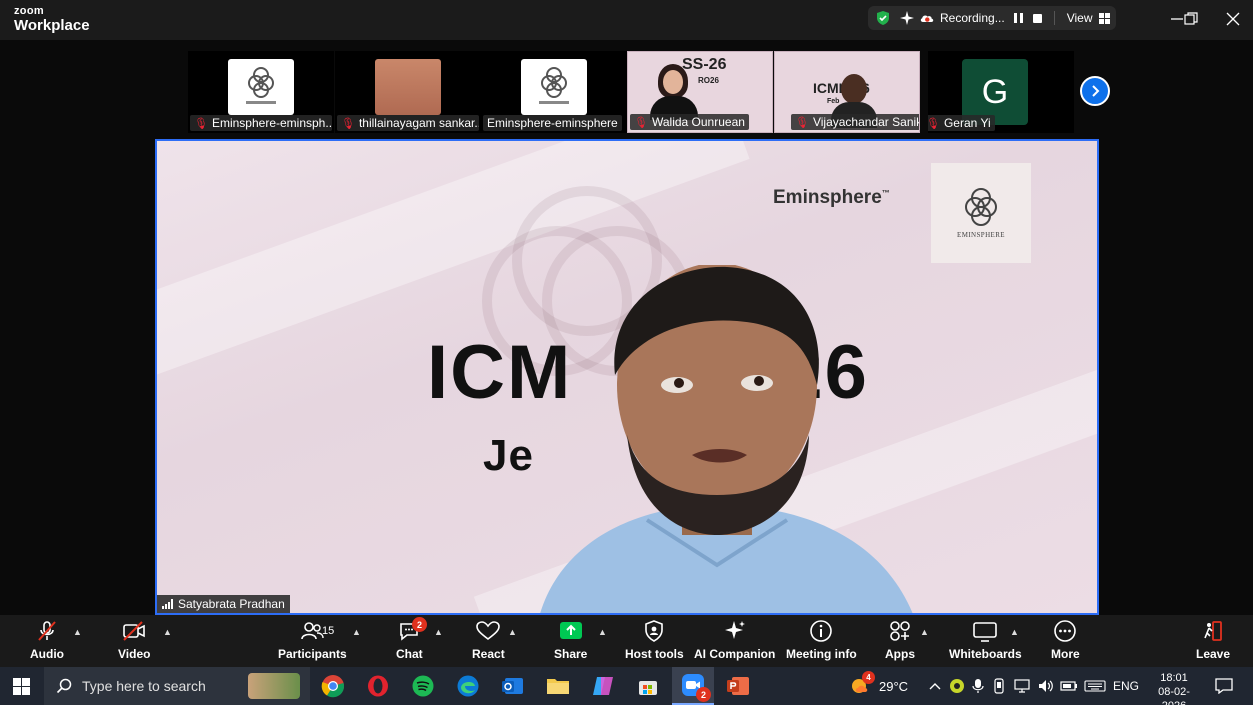 Image resolution: width=1253 pixels, height=705 pixels. I want to click on participant-tile: ICMI 26 Feb 🎙Vijayachandar Sanikal, so click(847, 92).